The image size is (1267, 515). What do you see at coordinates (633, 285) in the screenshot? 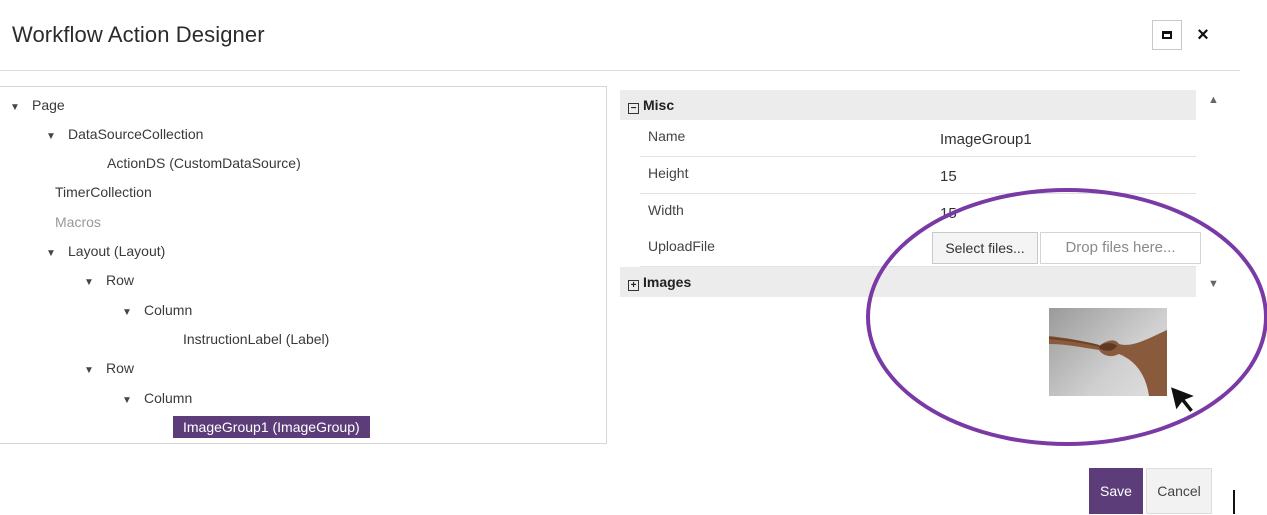
I see `expand-icon: +` at bounding box center [633, 285].